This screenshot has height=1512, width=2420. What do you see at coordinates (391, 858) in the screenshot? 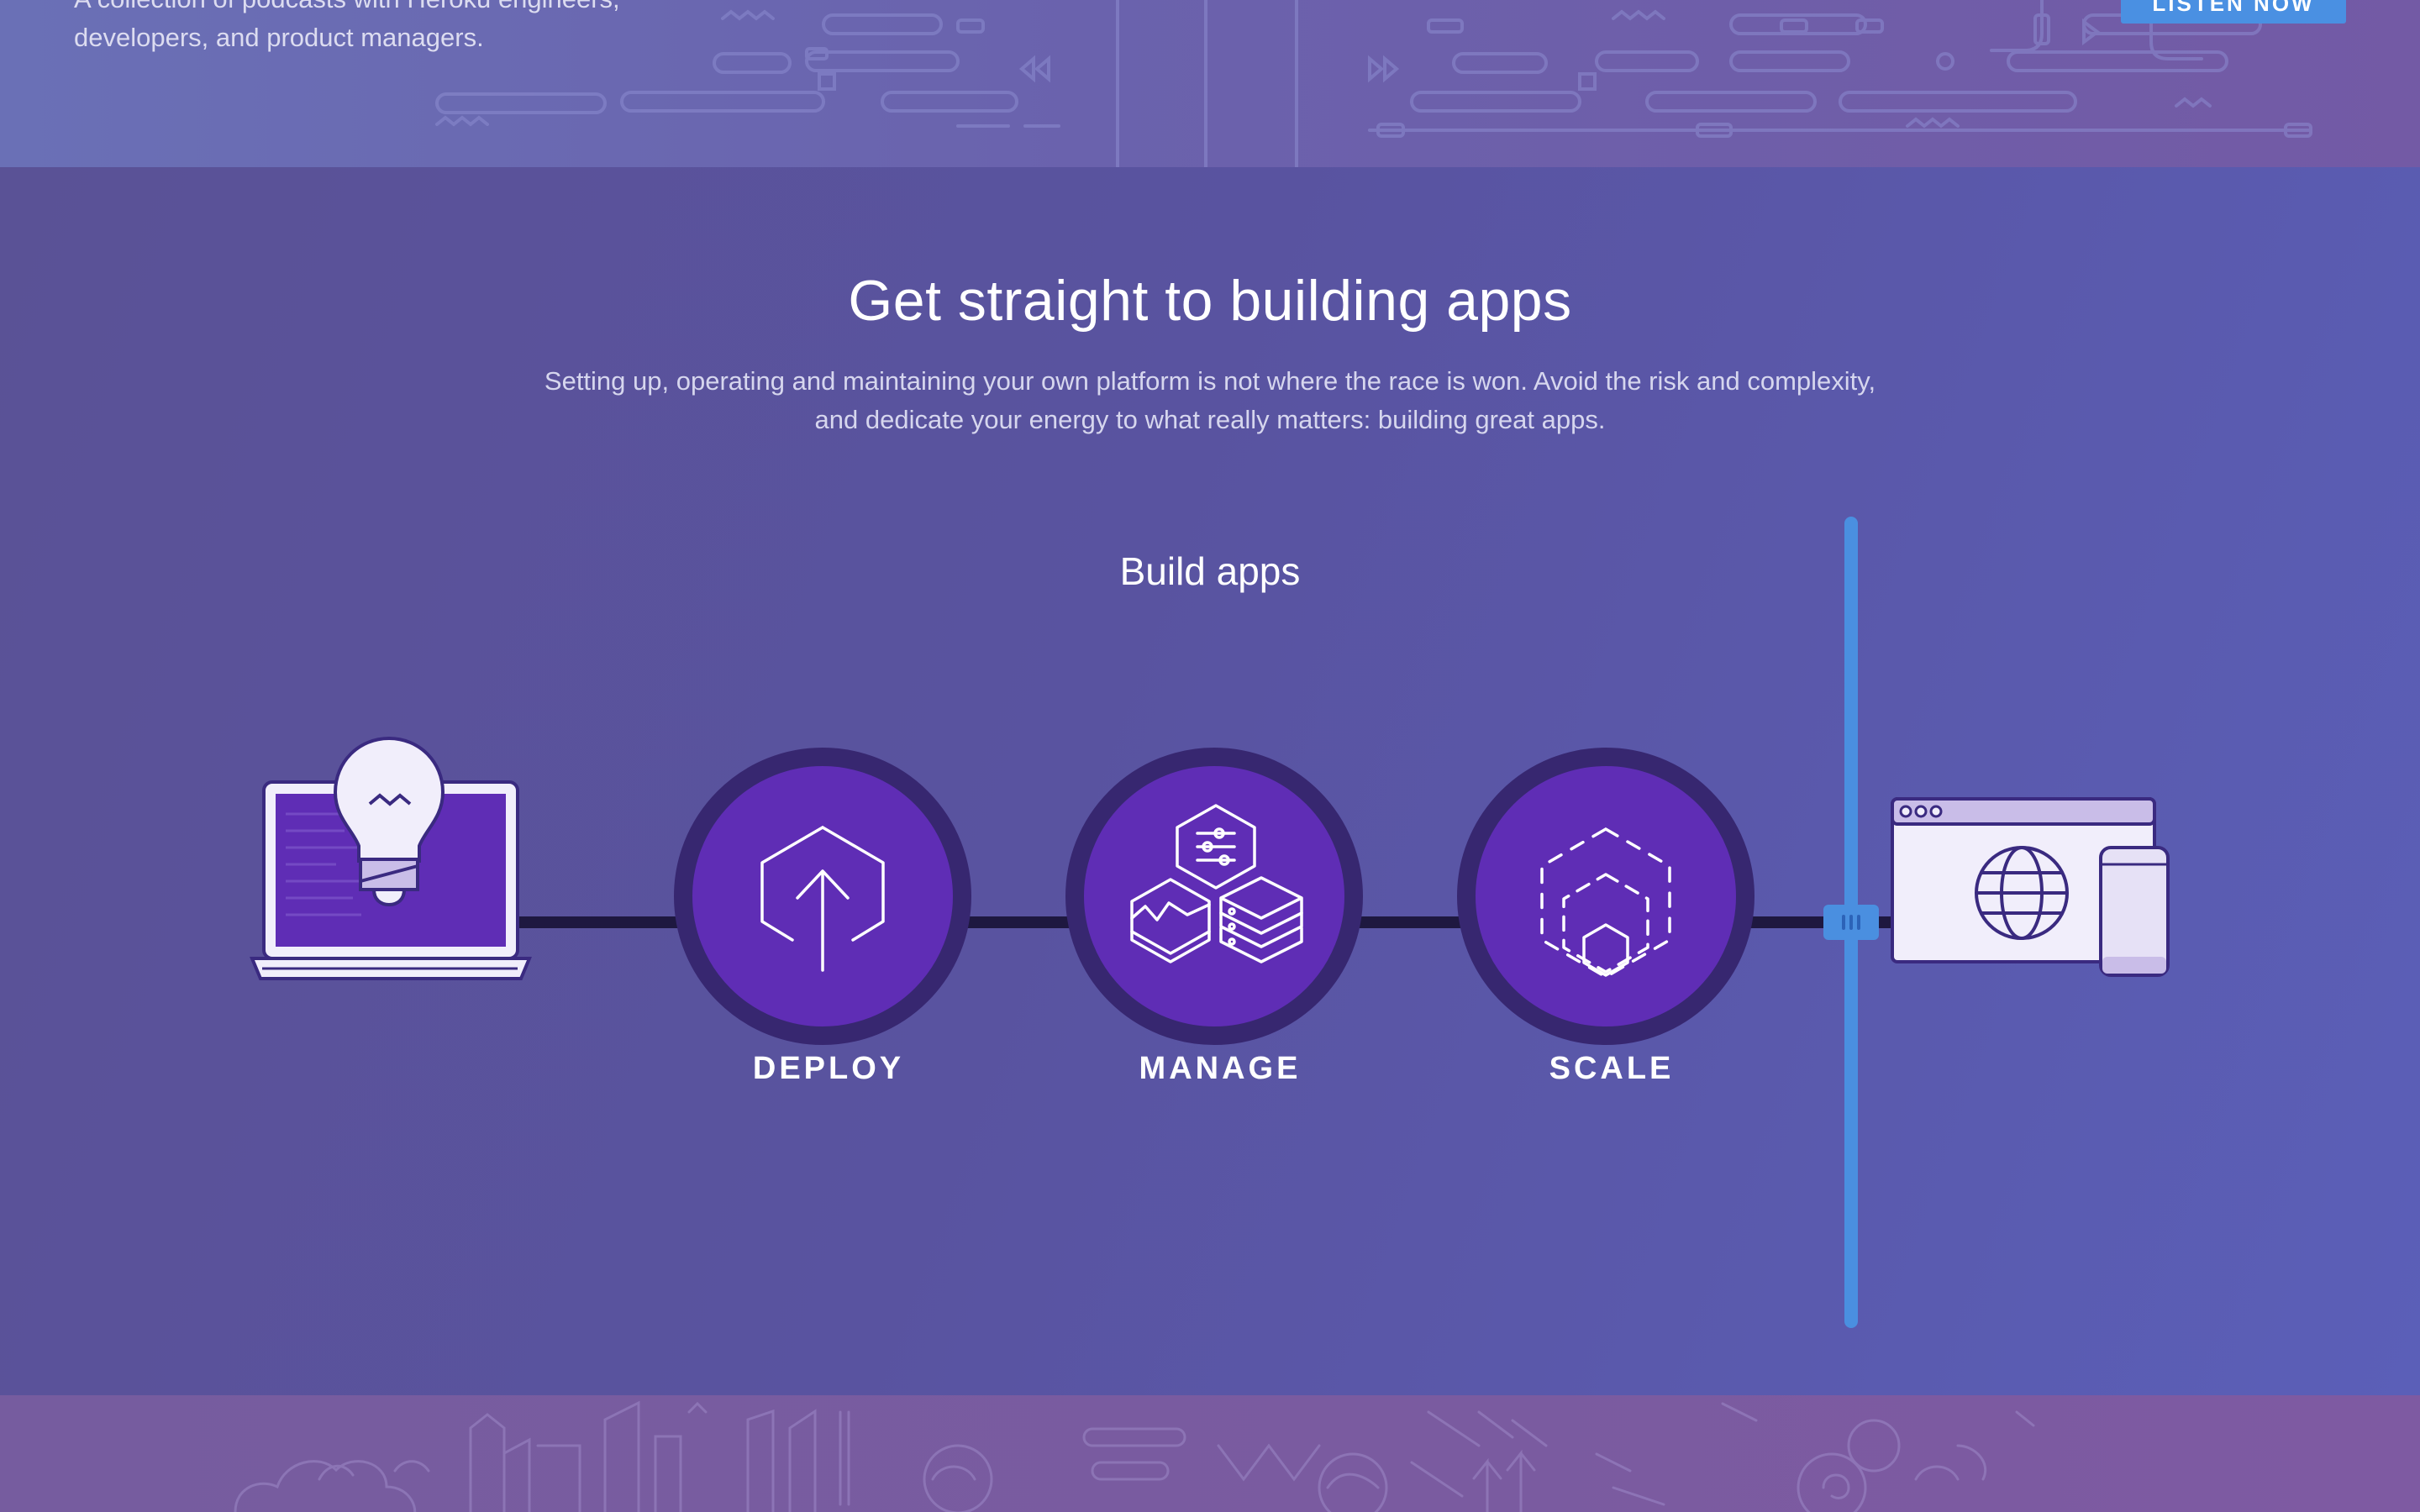
I see `laptop-lightbulb-icon` at bounding box center [391, 858].